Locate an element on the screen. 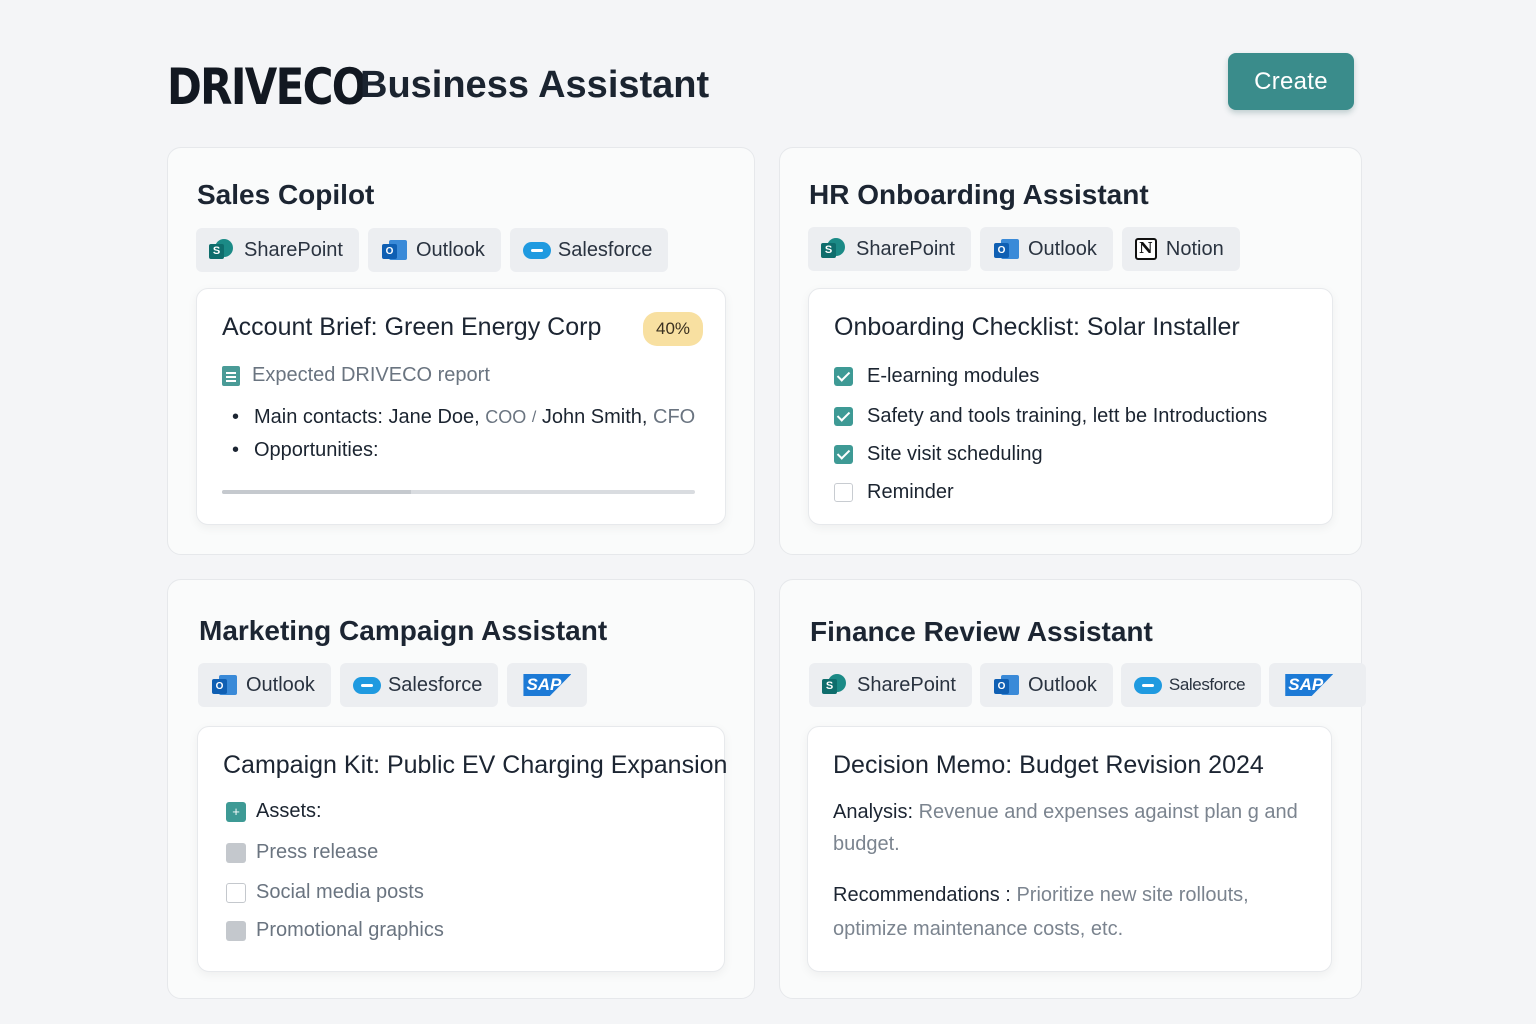 The image size is (1536, 1024). chip-notion: N Notion is located at coordinates (1180, 249).